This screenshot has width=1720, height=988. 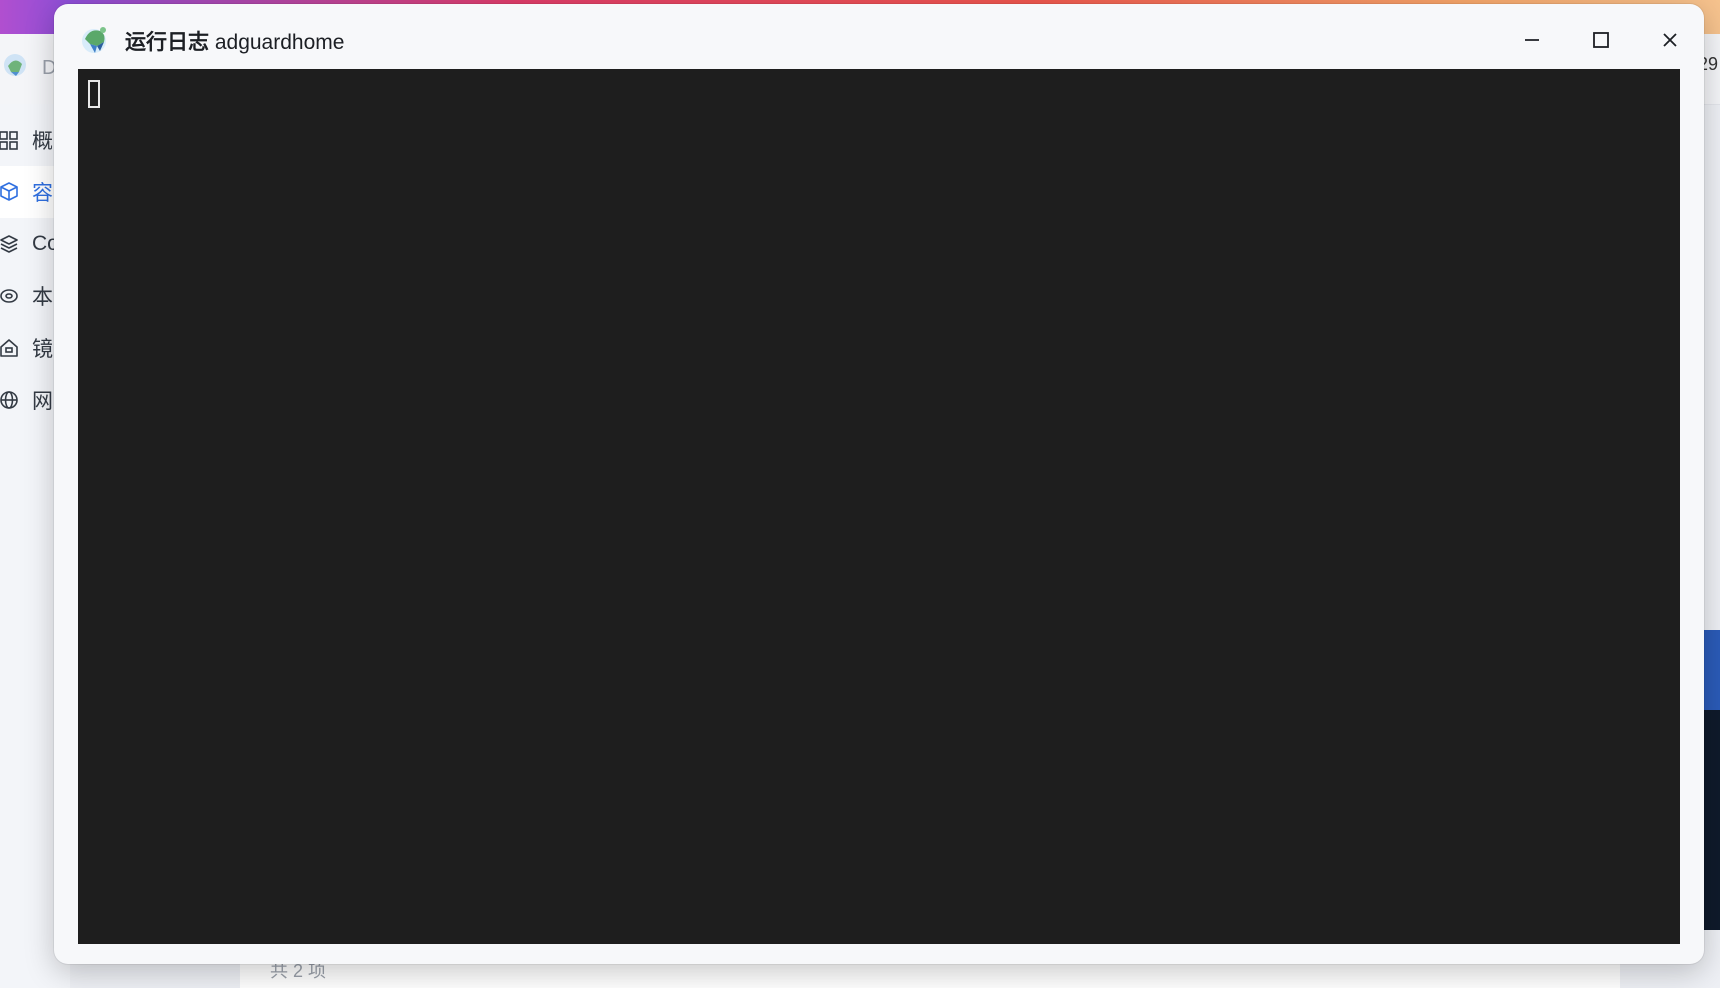 I want to click on close-icon, so click(x=1670, y=40).